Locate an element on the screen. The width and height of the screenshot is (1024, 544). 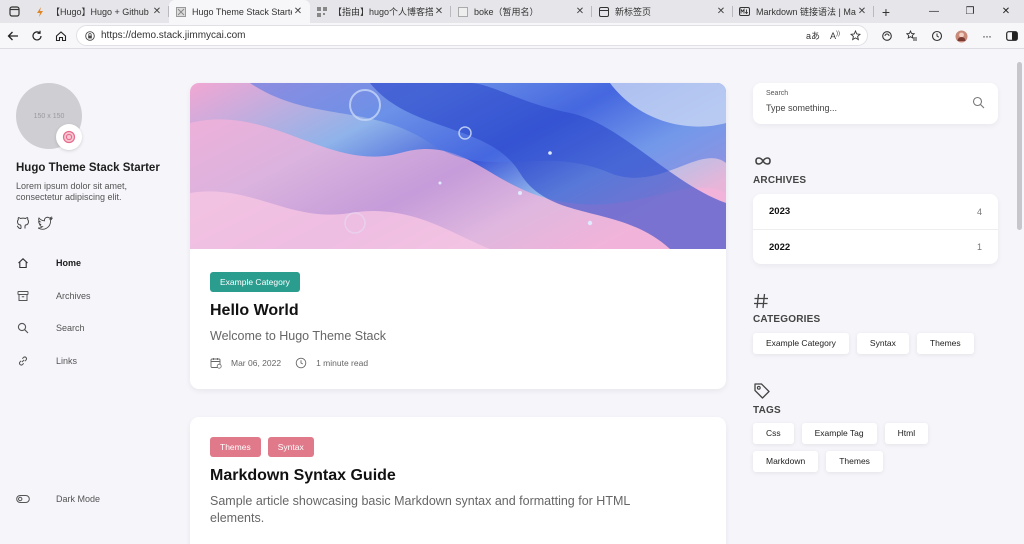
close-window-icon: ✕ is located at coordinates (1006, 11).